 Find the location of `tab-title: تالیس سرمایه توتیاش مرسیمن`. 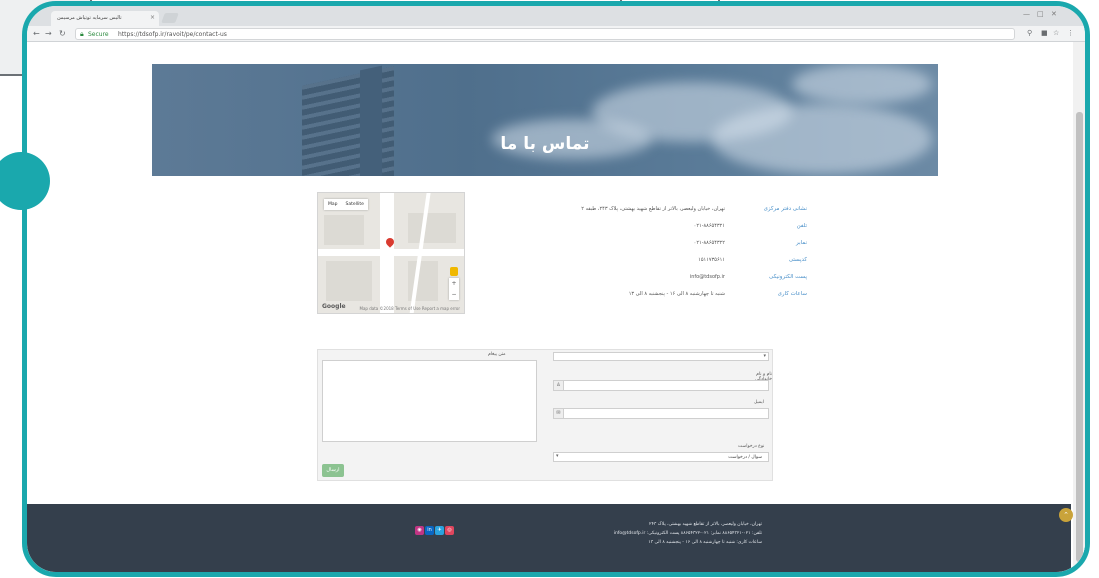

tab-title: تالیس سرمایه توتیاش مرسیمن is located at coordinates (89, 18).